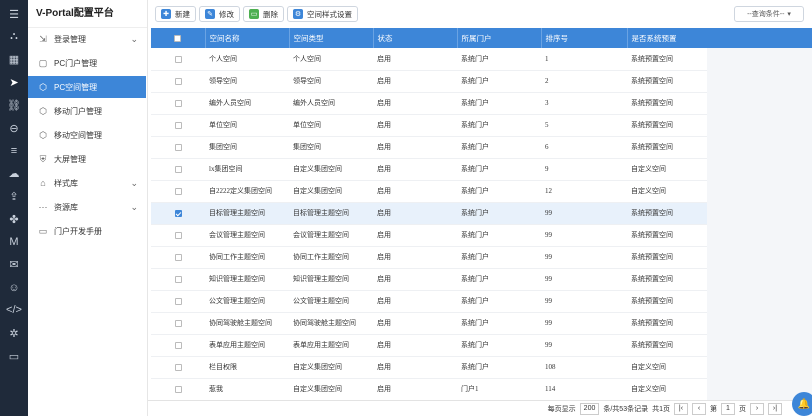  I want to click on select-all-checkbox, so click(178, 38).